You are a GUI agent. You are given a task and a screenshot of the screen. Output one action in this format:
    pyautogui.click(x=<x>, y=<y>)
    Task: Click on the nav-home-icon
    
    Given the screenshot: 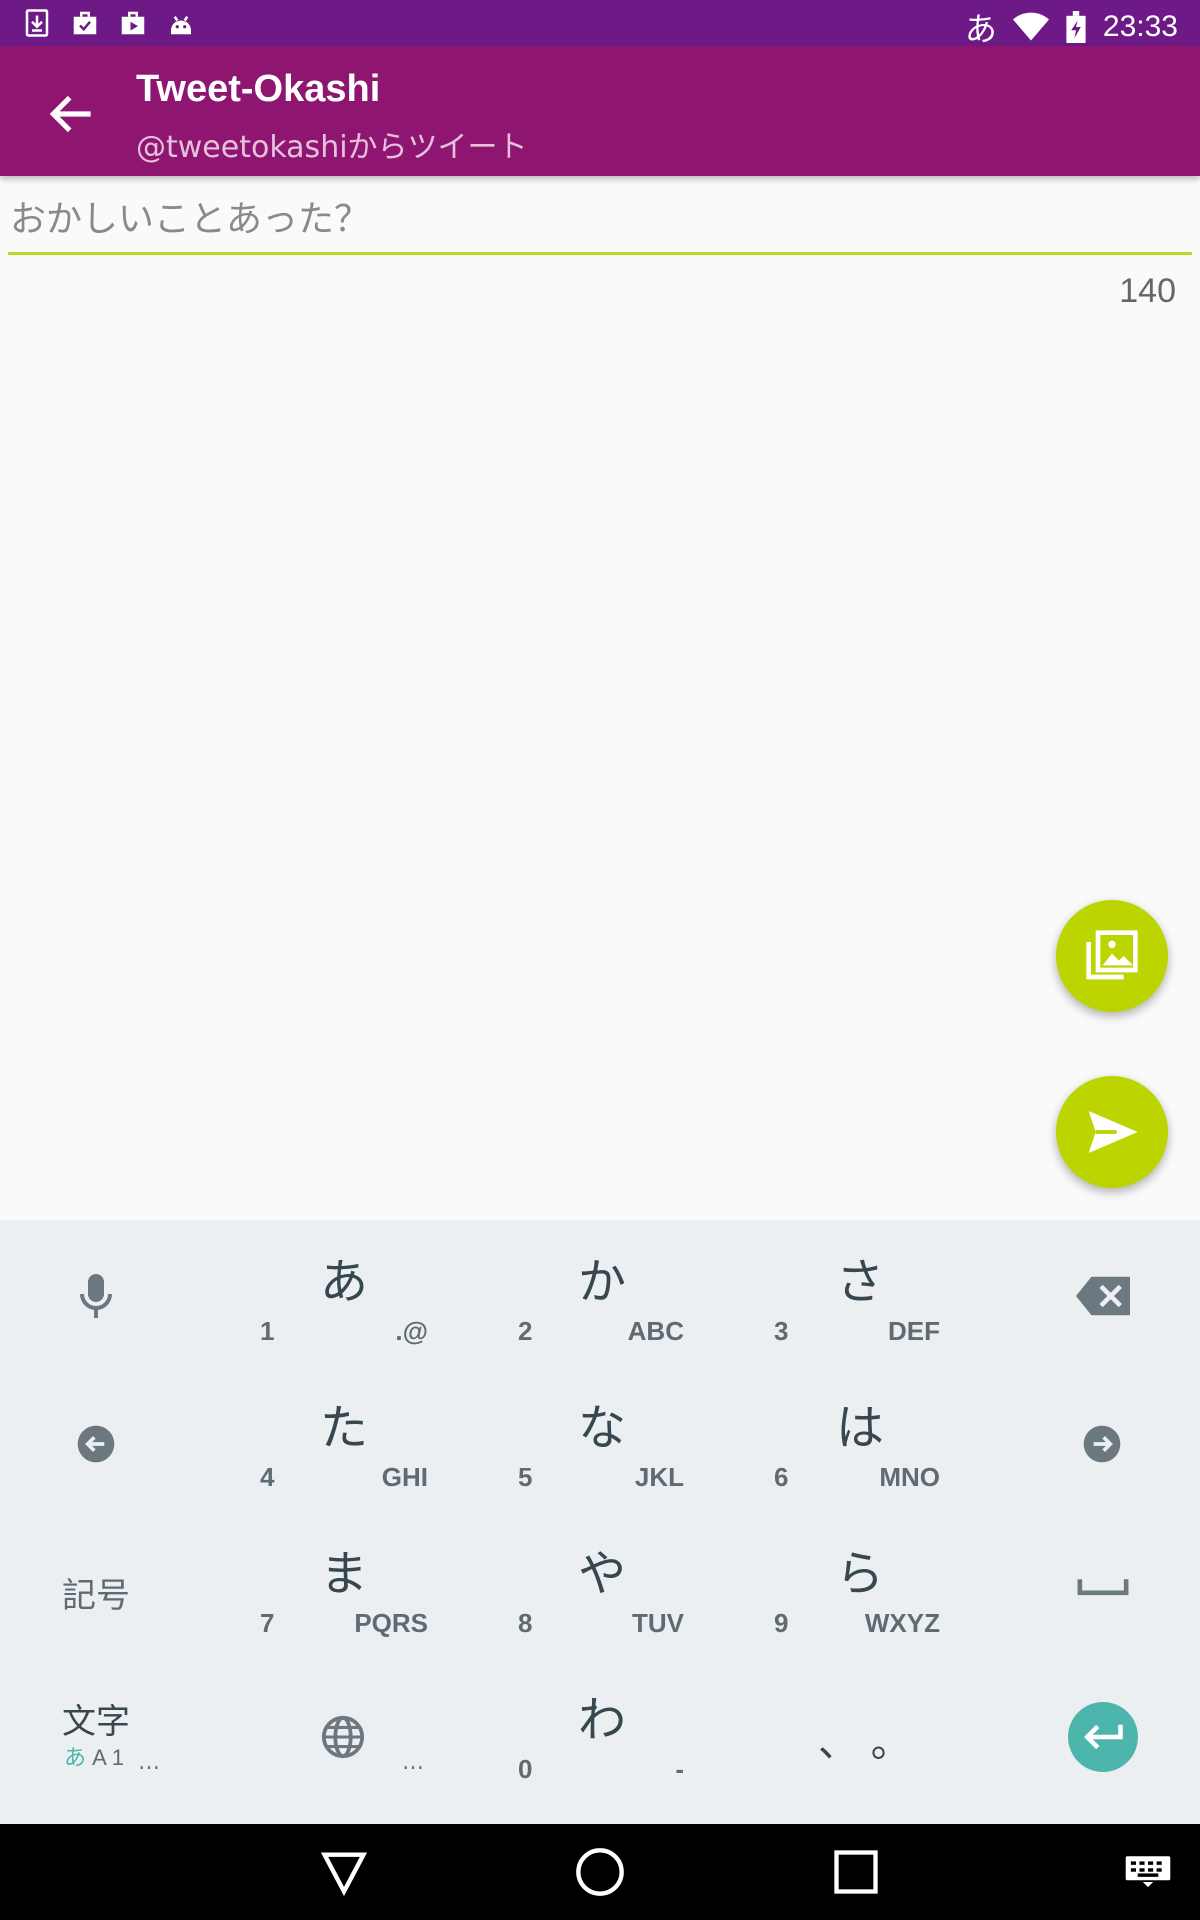 What is the action you would take?
    pyautogui.click(x=600, y=1872)
    